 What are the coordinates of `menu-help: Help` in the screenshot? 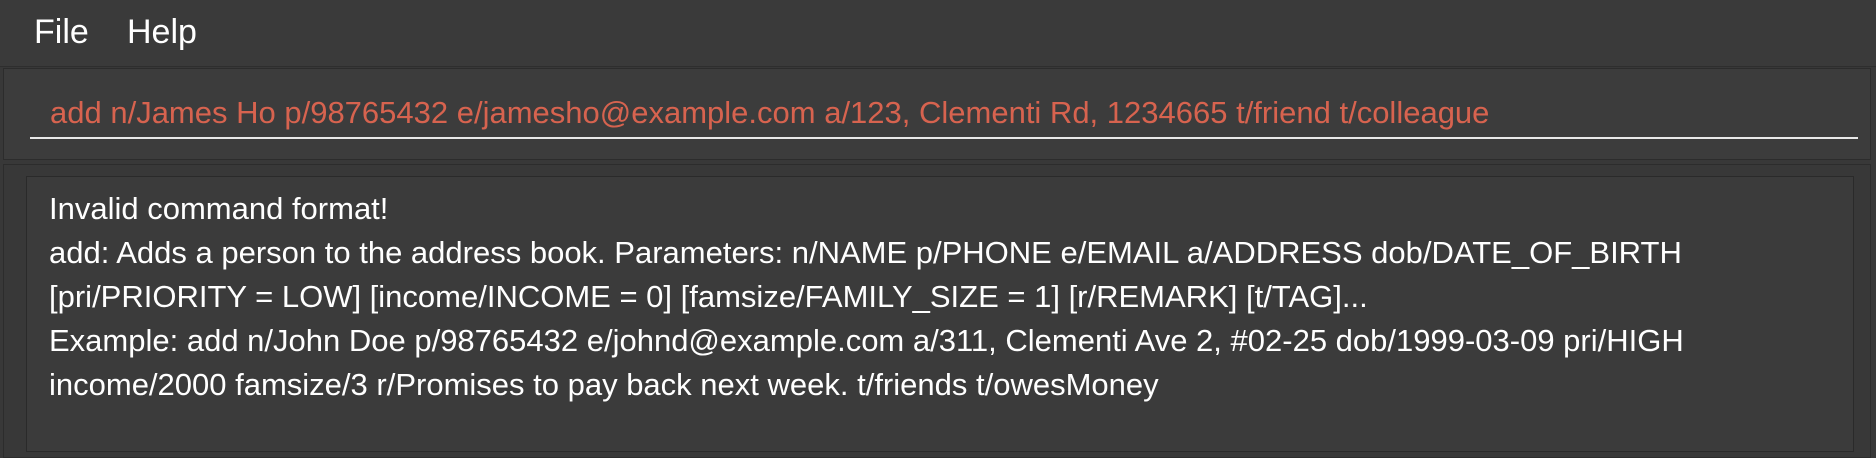 It's located at (162, 32).